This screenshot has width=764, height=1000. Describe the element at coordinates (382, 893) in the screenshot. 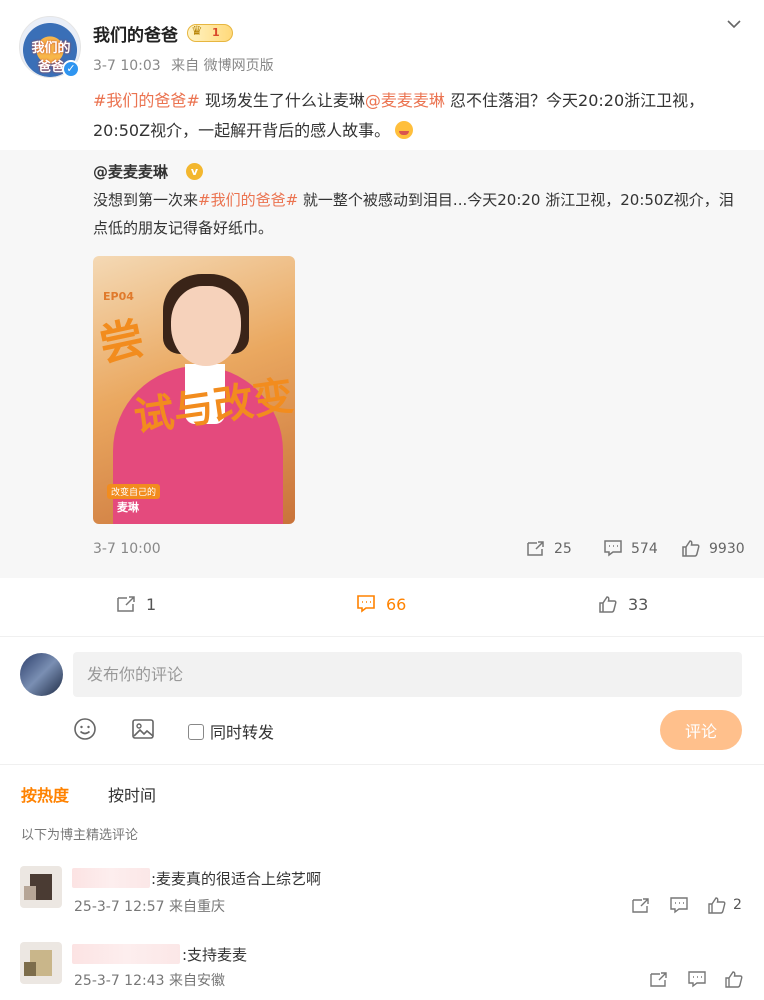

I see `comment-item: :麦麦真的很适合上综艺啊 25-3-7 12:57 来自重庆 2` at that location.